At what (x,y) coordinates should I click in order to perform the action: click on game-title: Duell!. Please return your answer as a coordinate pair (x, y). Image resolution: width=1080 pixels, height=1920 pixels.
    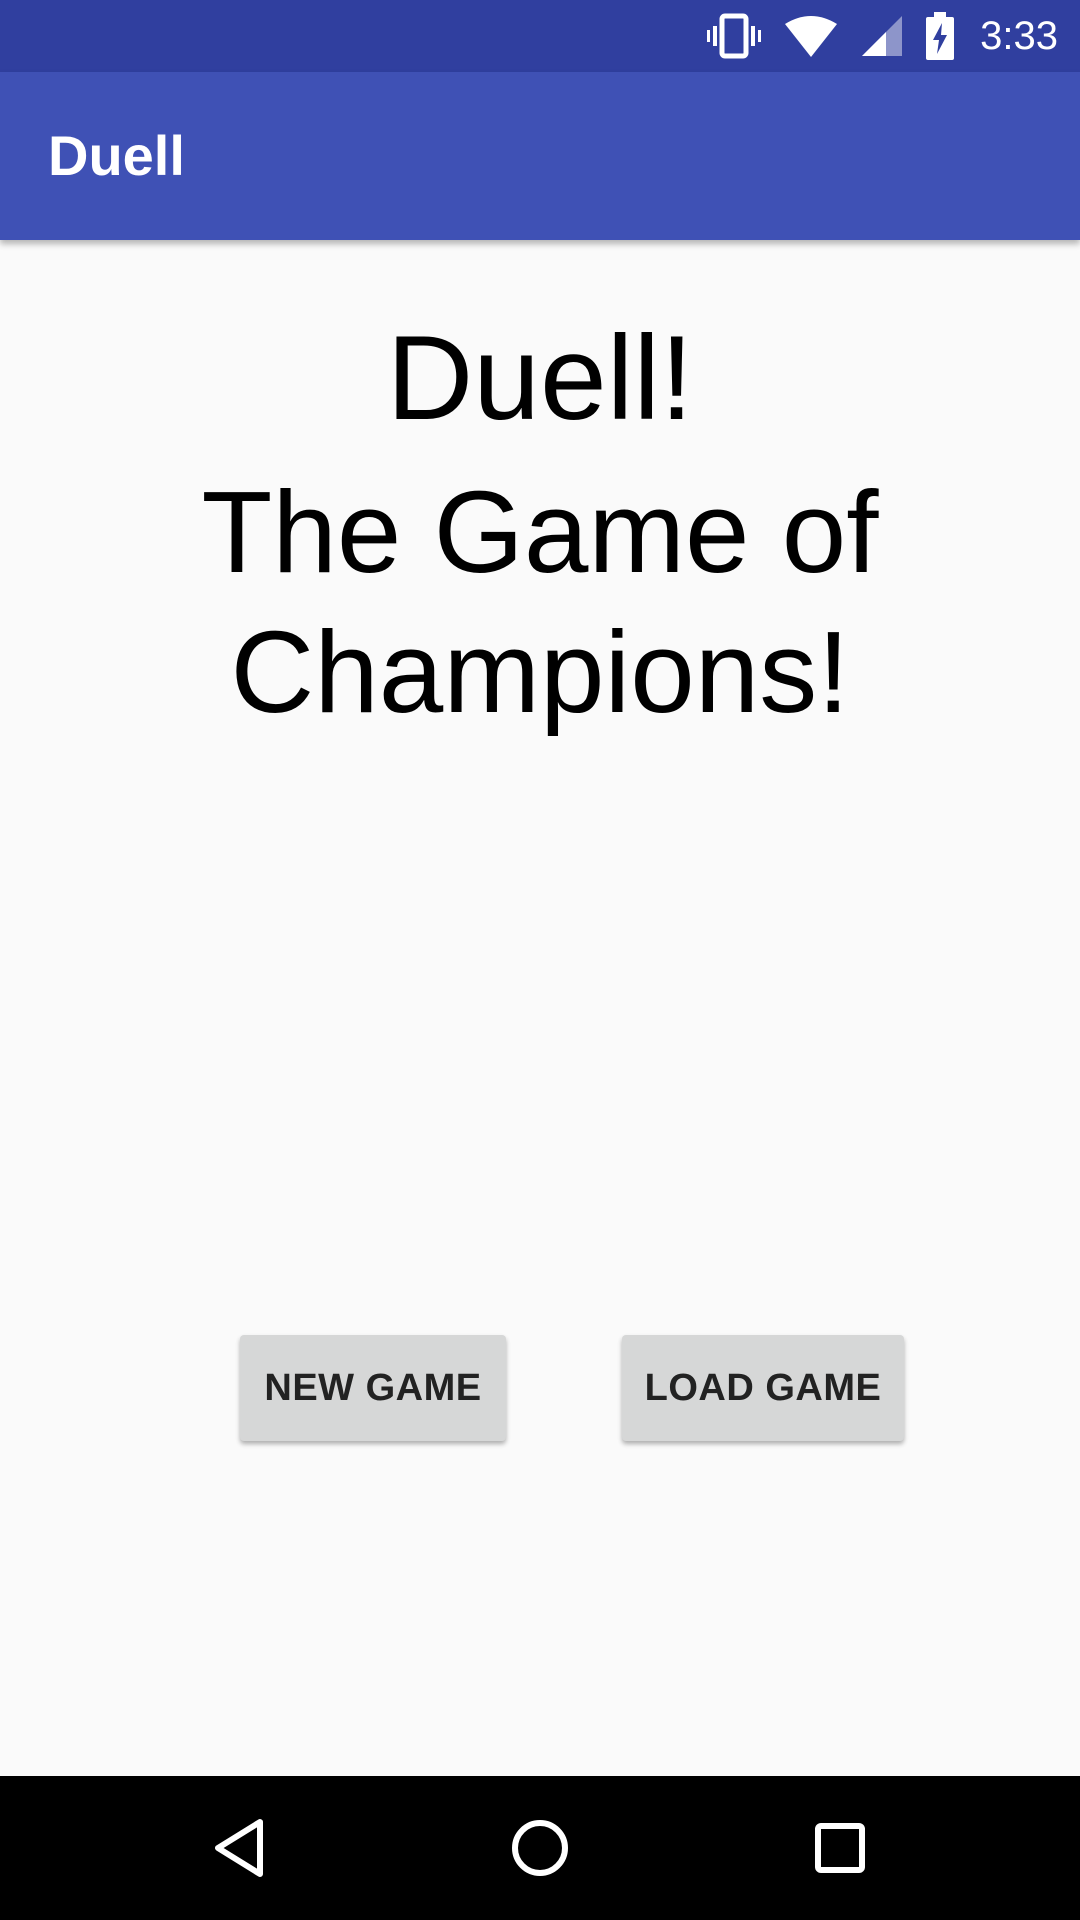
    Looking at the image, I should click on (540, 378).